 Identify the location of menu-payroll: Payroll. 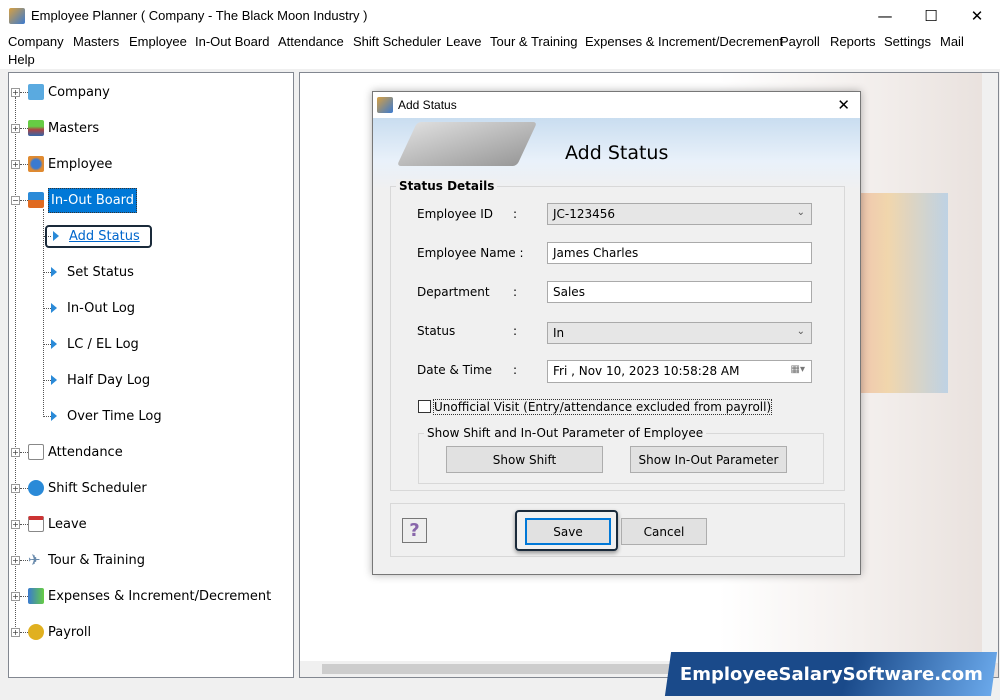
(800, 41).